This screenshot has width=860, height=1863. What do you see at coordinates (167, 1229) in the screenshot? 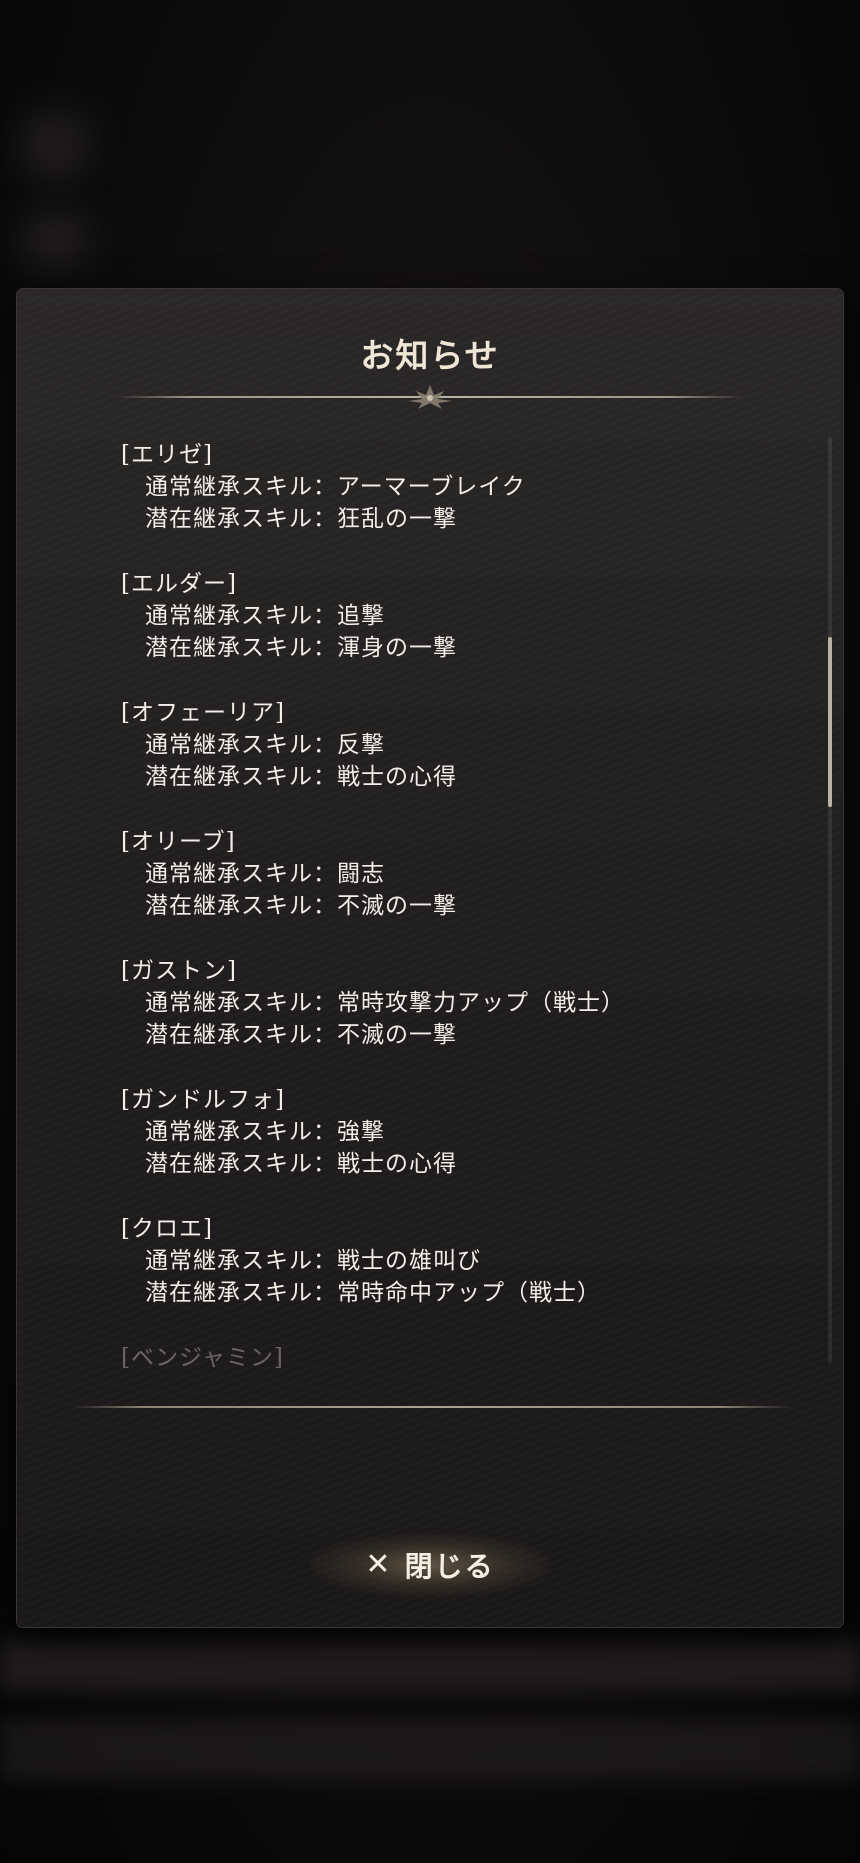
I see `character-name: [クロエ]` at bounding box center [167, 1229].